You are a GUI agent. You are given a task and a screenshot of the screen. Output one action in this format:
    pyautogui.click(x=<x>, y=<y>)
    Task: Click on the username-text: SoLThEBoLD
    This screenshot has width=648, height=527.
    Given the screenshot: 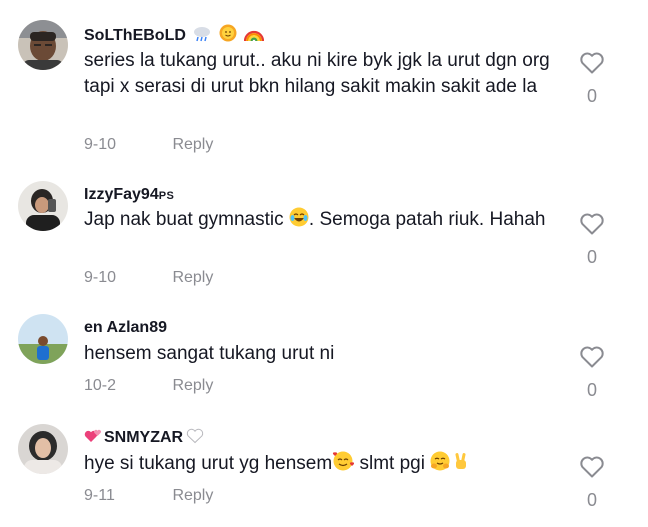 What is the action you would take?
    pyautogui.click(x=135, y=35)
    